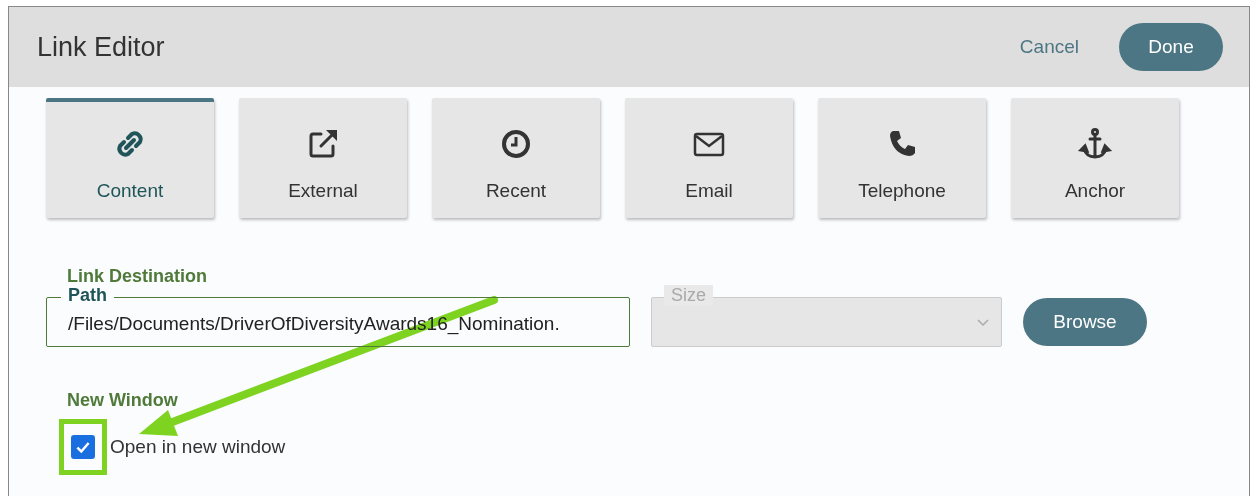 The height and width of the screenshot is (496, 1256). Describe the element at coordinates (101, 47) in the screenshot. I see `window-title: Link Editor` at that location.